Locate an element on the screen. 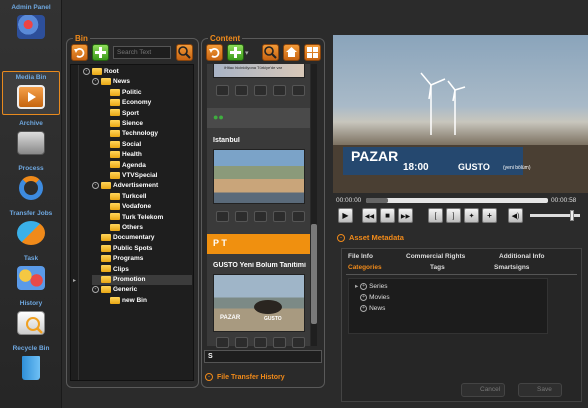 The width and height of the screenshot is (588, 408). asset-metadata-header: - Asset Metadata is located at coordinates (370, 237).